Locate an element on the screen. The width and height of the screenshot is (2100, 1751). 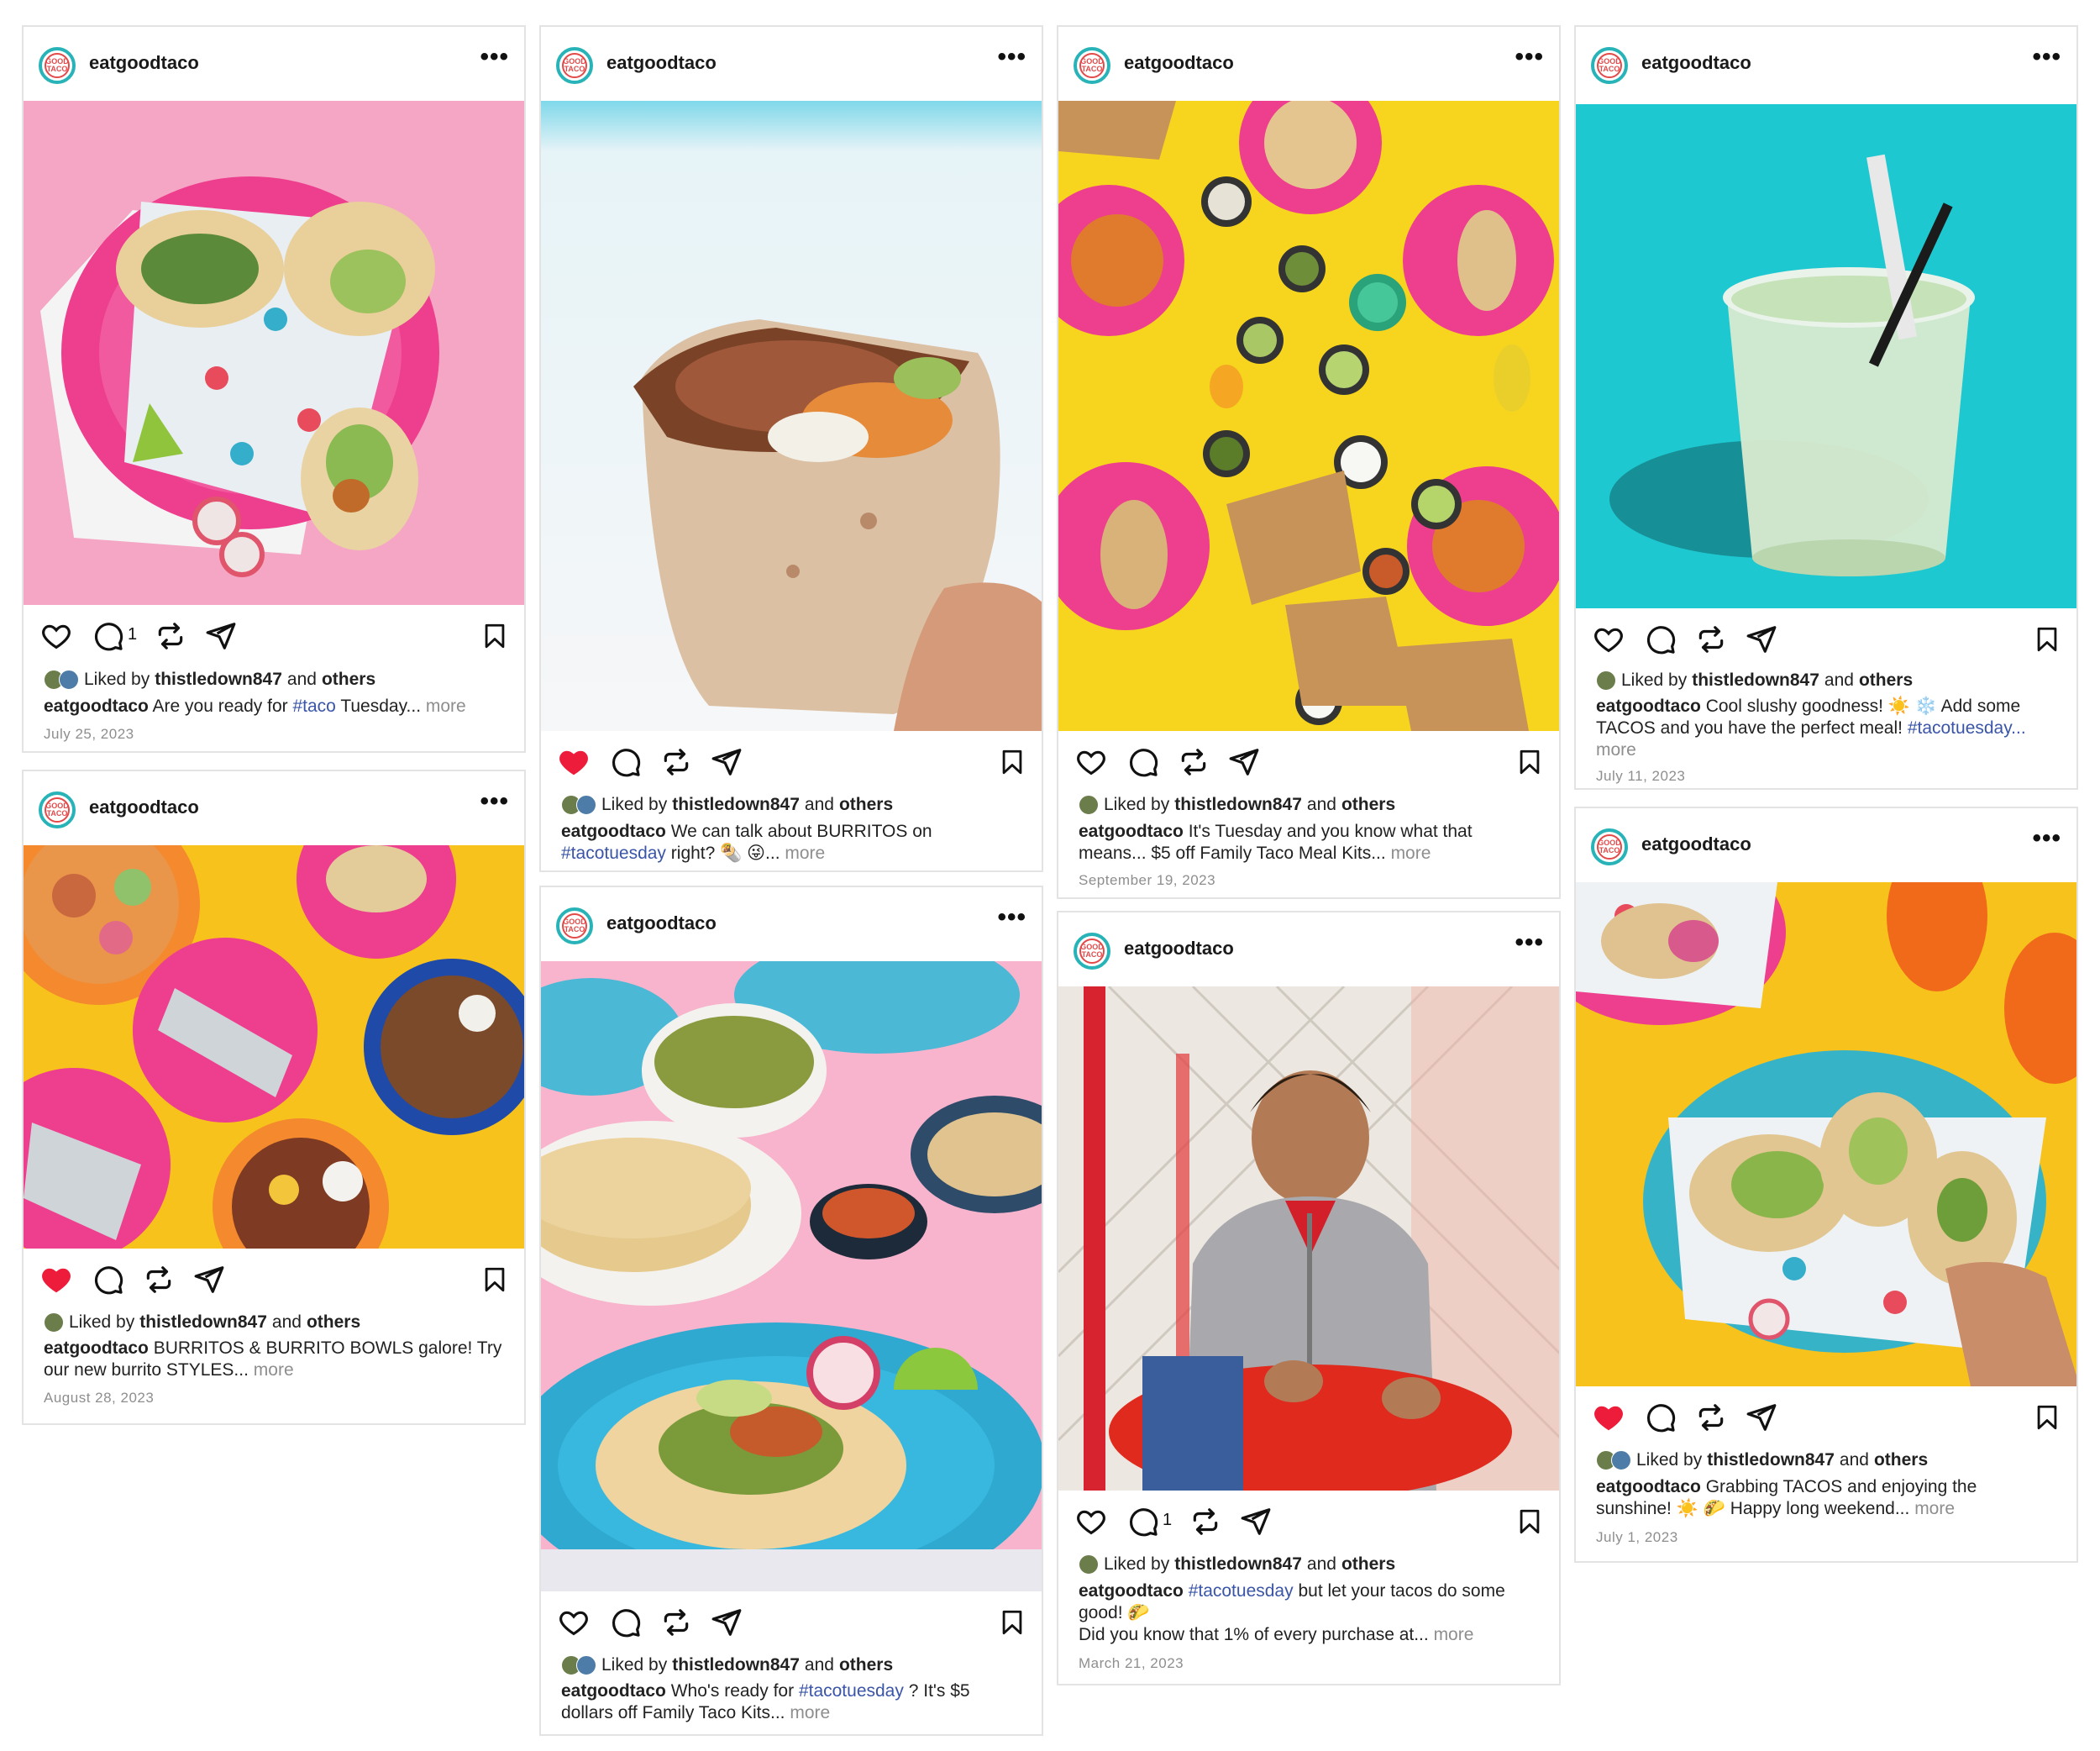
hashtag-link: #taco is located at coordinates (313, 706).